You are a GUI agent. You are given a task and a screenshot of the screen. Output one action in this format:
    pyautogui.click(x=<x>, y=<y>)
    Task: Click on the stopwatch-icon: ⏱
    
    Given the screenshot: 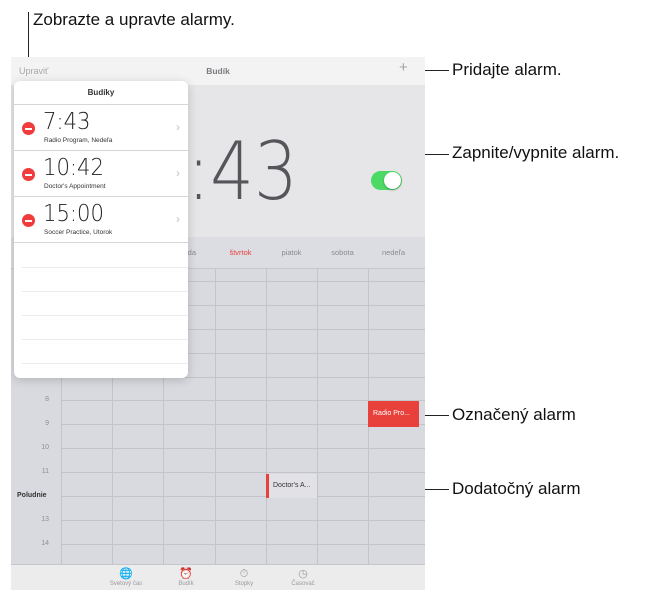 What is the action you would take?
    pyautogui.click(x=244, y=574)
    